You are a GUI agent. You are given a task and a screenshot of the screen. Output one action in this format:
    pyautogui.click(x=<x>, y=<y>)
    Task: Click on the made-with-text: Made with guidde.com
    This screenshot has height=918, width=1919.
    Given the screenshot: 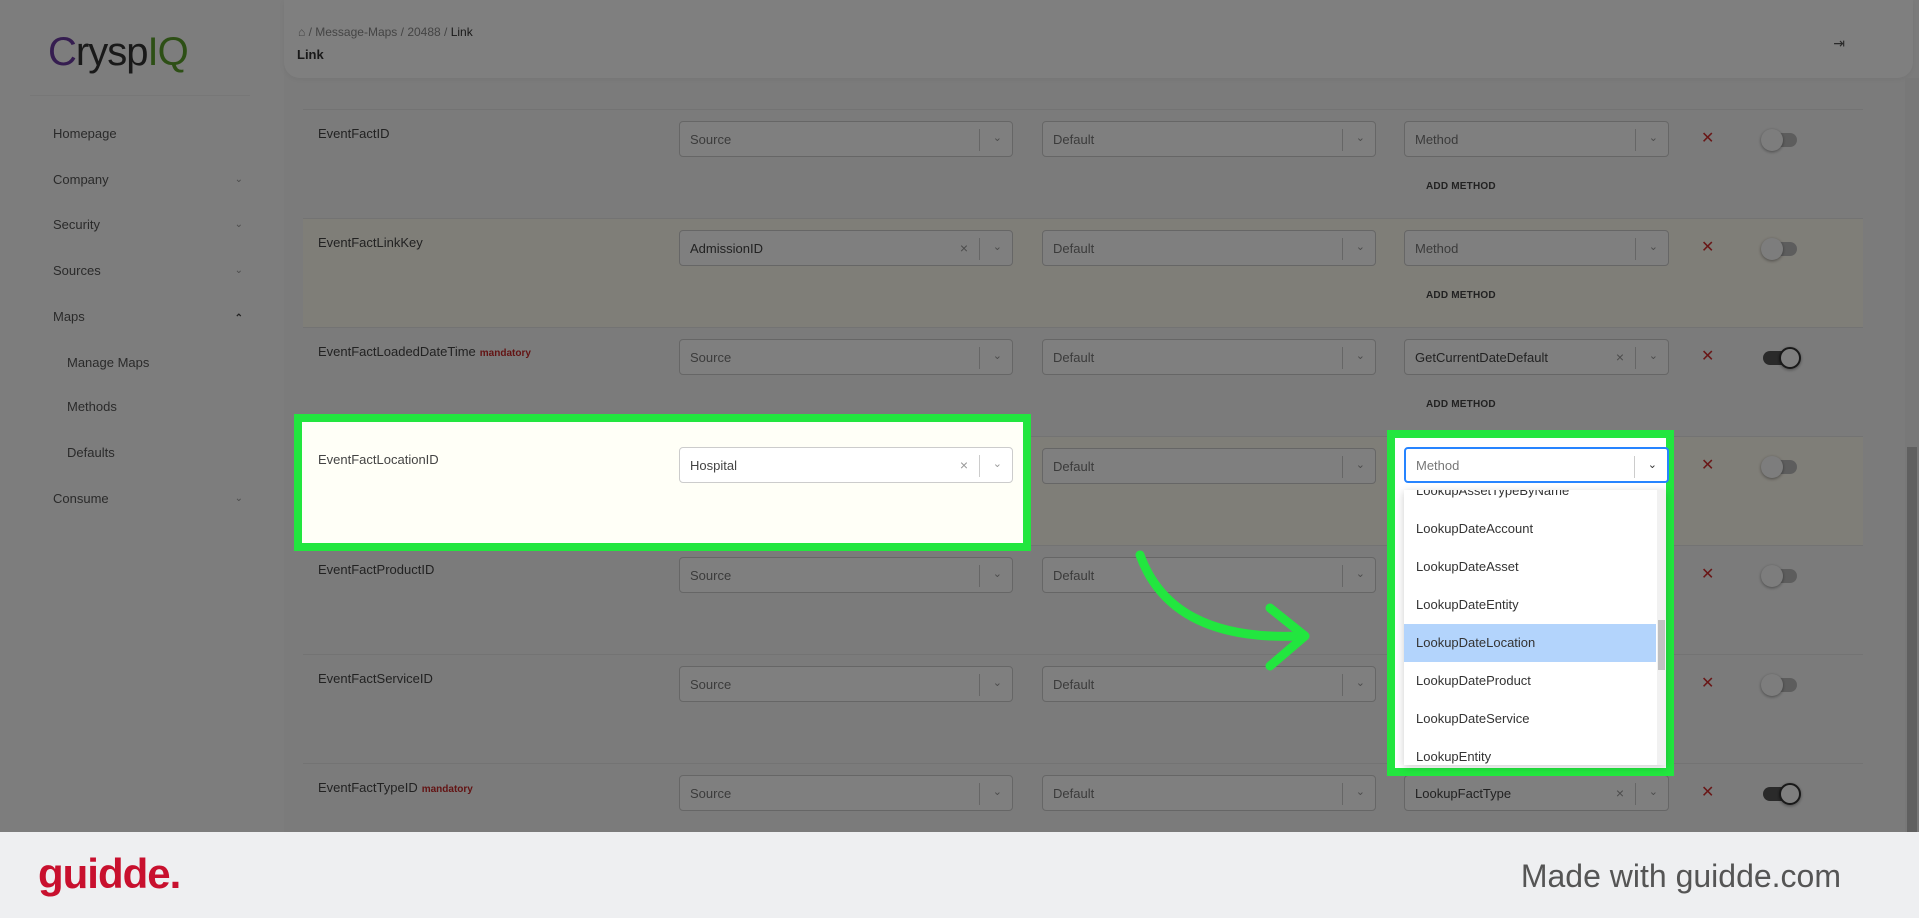 What is the action you would take?
    pyautogui.click(x=1680, y=876)
    